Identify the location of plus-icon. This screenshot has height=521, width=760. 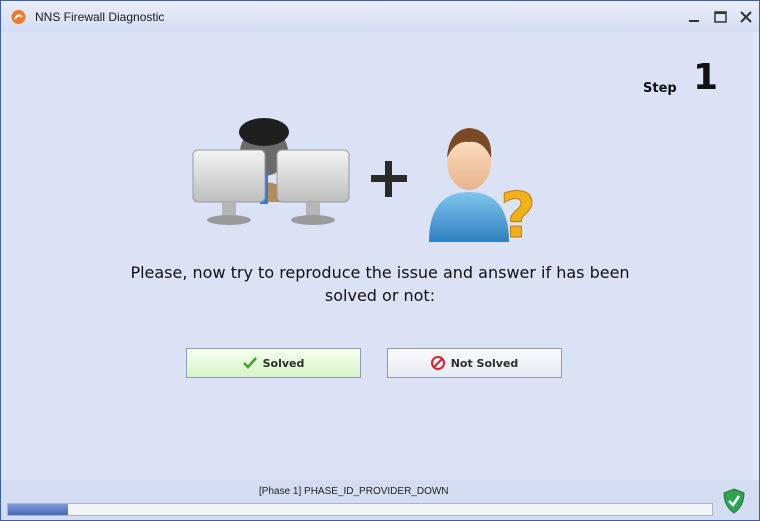
(389, 179).